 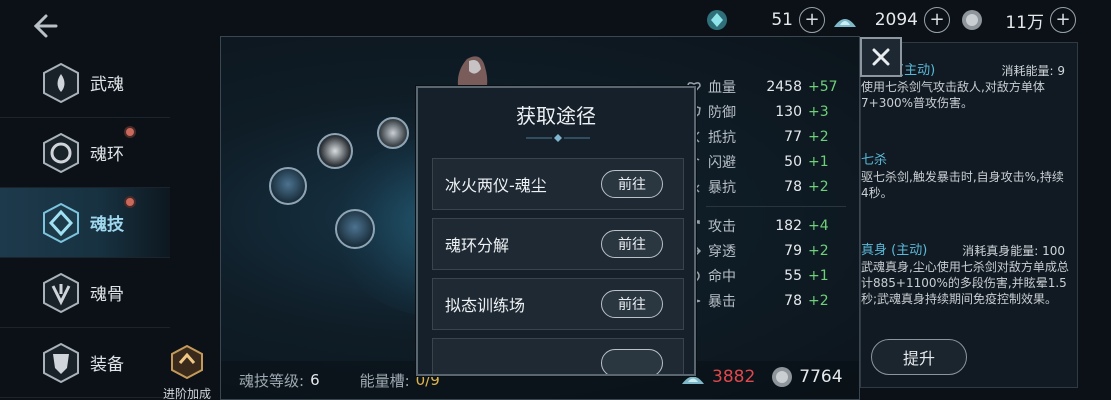 What do you see at coordinates (85, 293) in the screenshot?
I see `nav-item-soul-bone: 魂骨` at bounding box center [85, 293].